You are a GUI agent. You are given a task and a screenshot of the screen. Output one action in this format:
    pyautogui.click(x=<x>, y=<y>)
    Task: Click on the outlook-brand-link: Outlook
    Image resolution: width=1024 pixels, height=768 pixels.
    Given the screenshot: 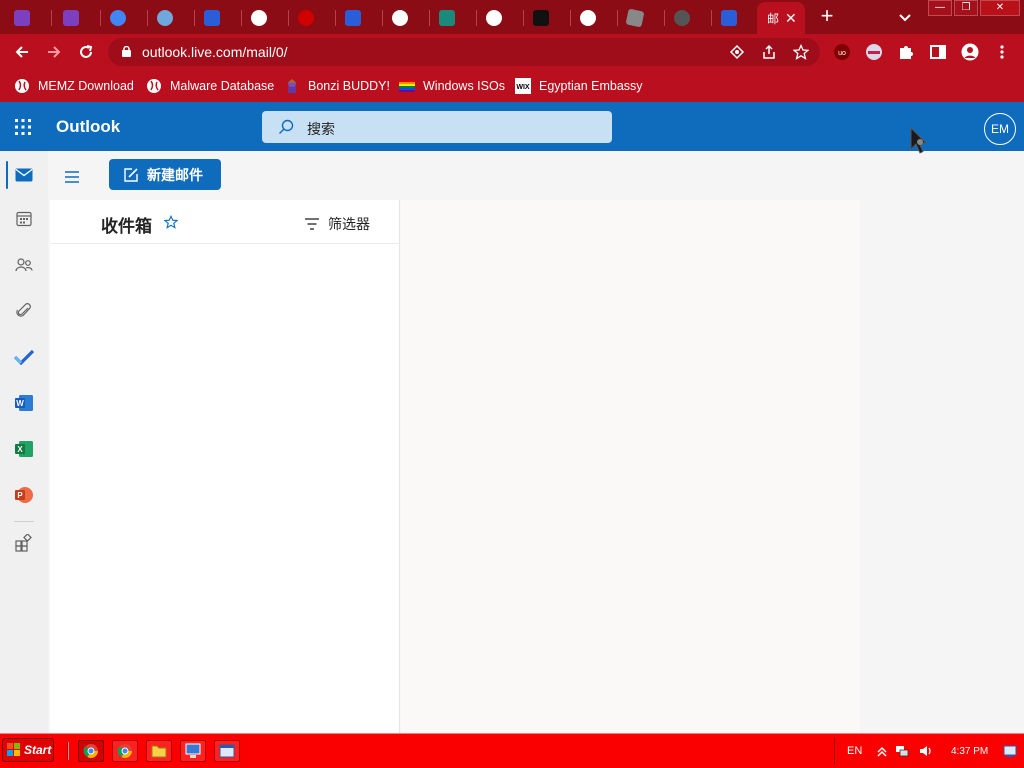 What is the action you would take?
    pyautogui.click(x=88, y=127)
    